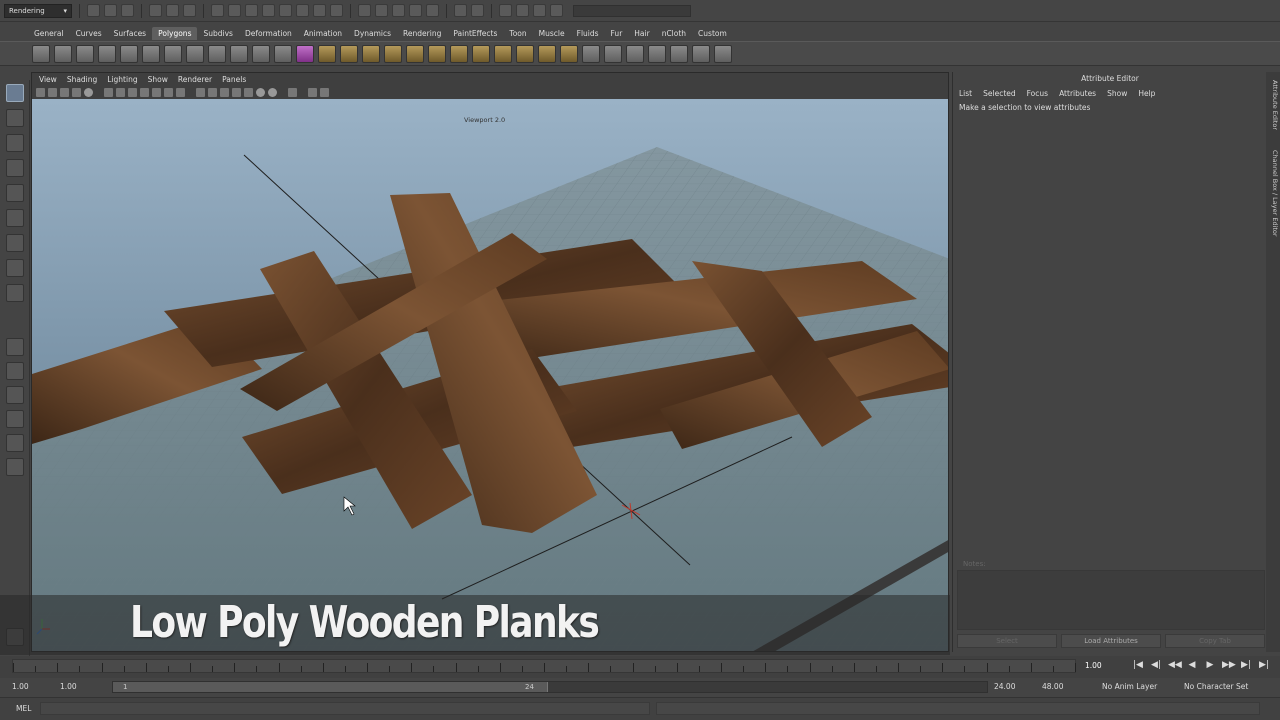 The image size is (1280, 720). Describe the element at coordinates (120, 92) in the screenshot. I see `film-gate-icon` at that location.